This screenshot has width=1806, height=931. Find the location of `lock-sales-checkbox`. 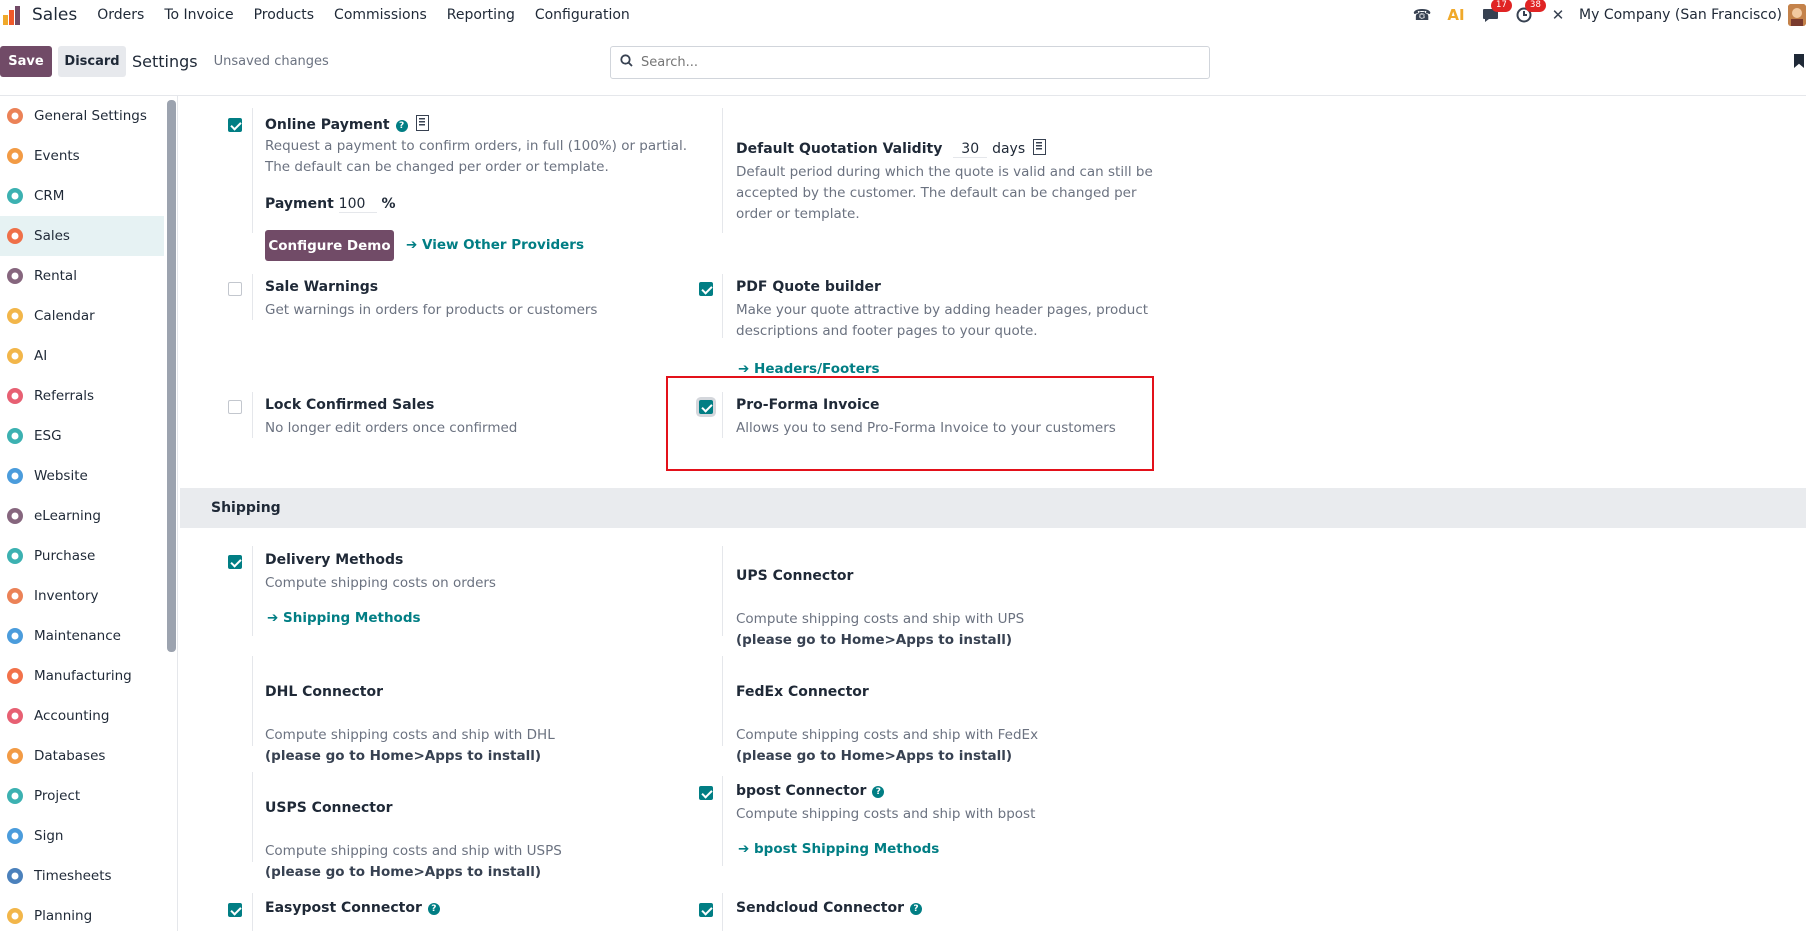

lock-sales-checkbox is located at coordinates (235, 407).